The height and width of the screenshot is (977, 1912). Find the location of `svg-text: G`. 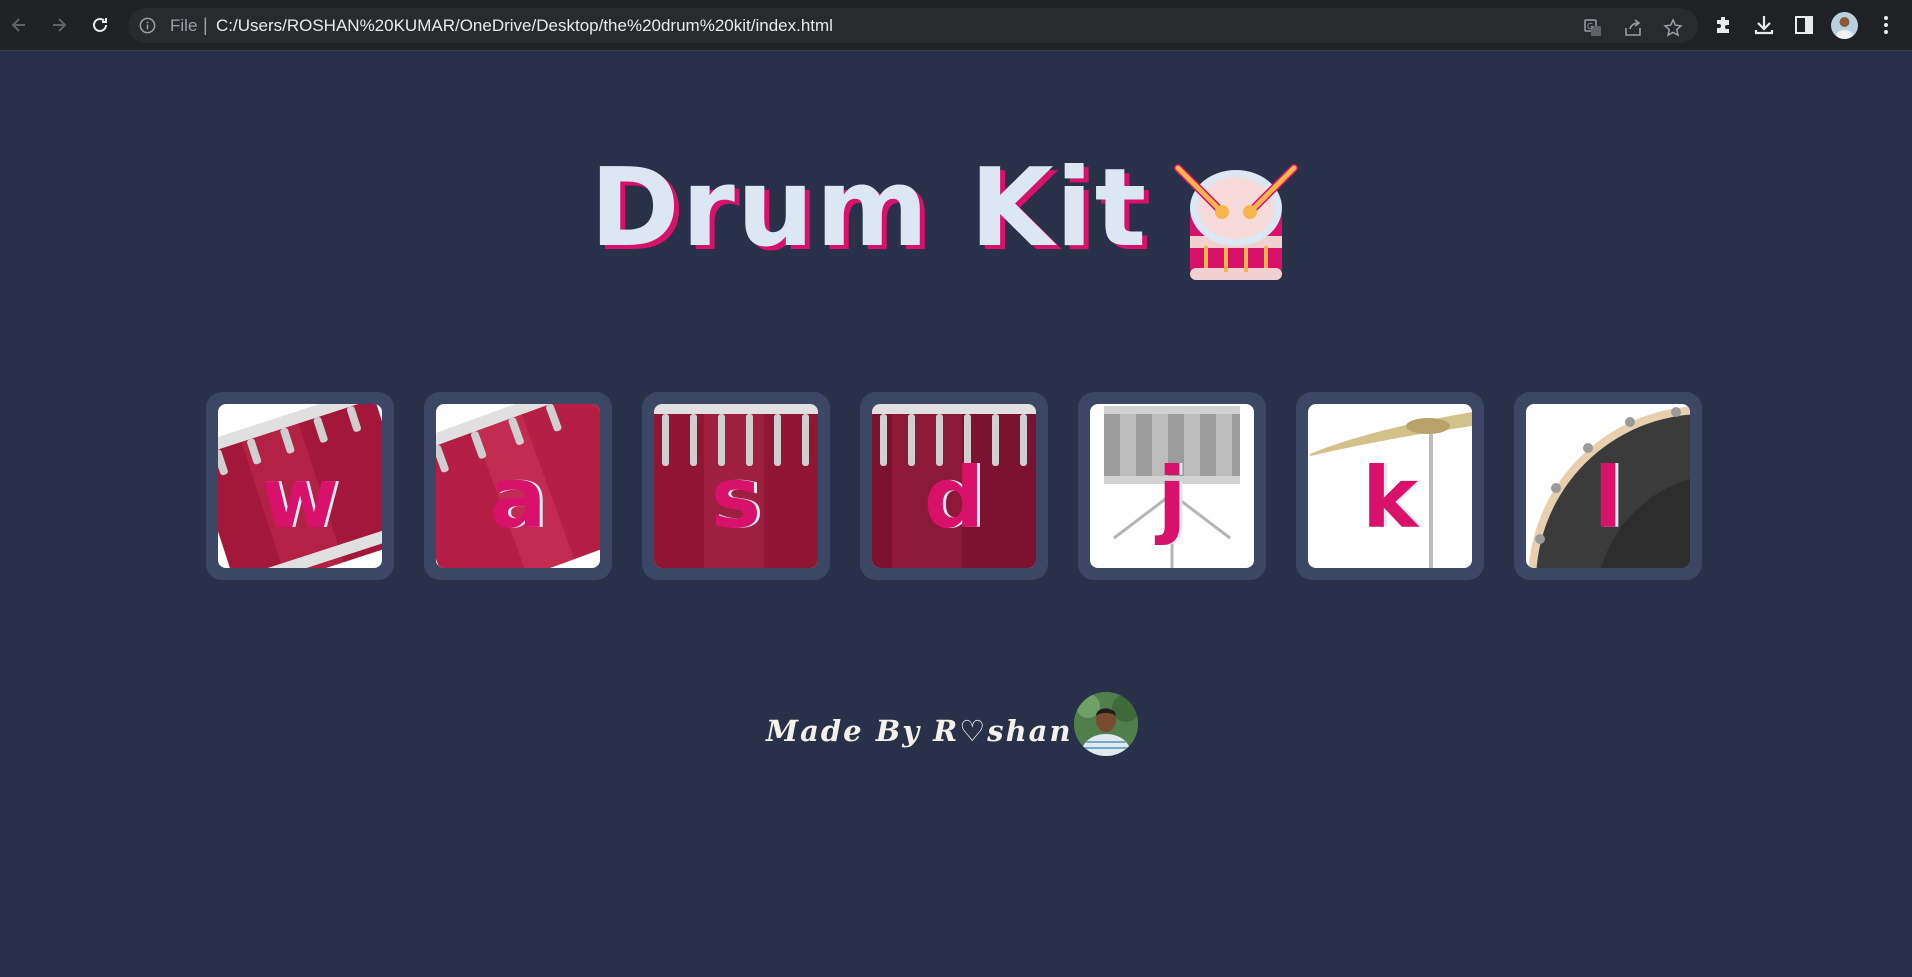

svg-text: G is located at coordinates (1590, 26).